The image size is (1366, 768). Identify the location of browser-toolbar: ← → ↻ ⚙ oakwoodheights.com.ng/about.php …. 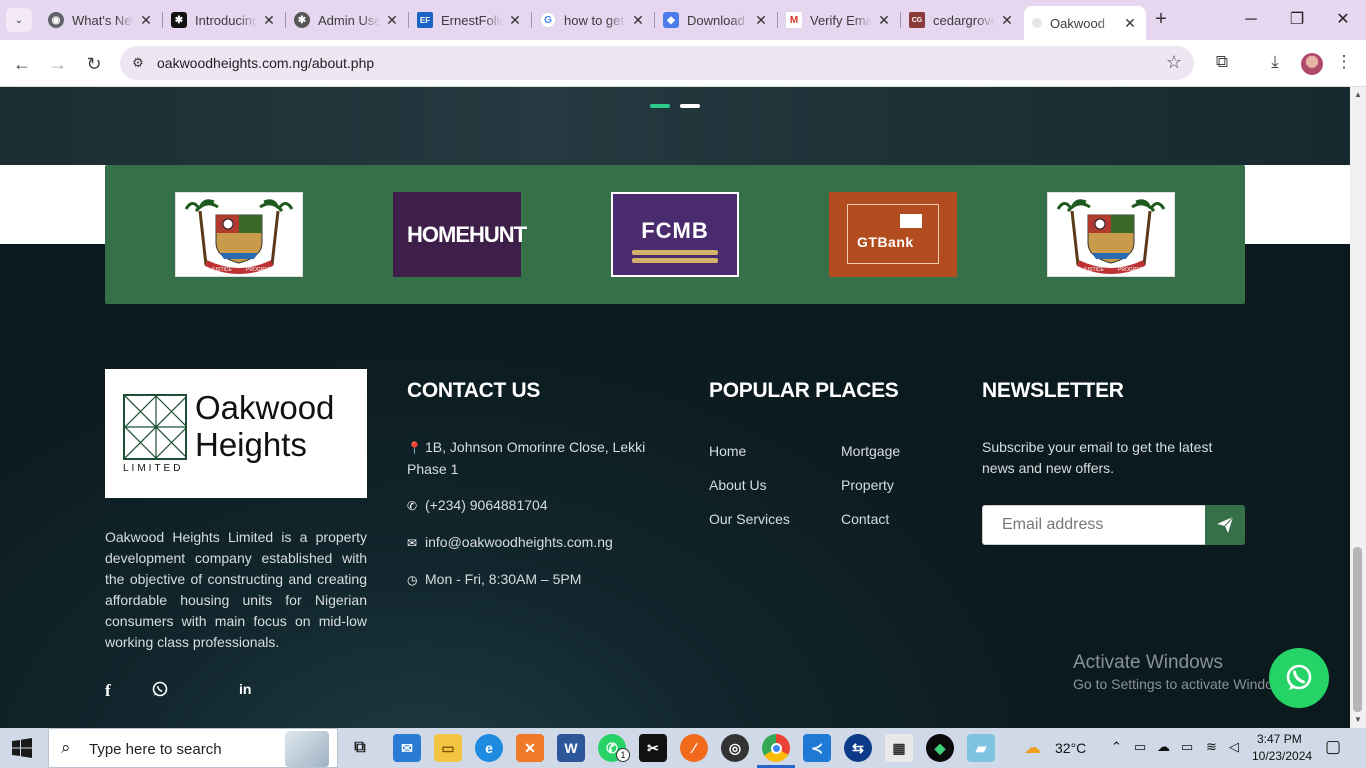
(683, 63).